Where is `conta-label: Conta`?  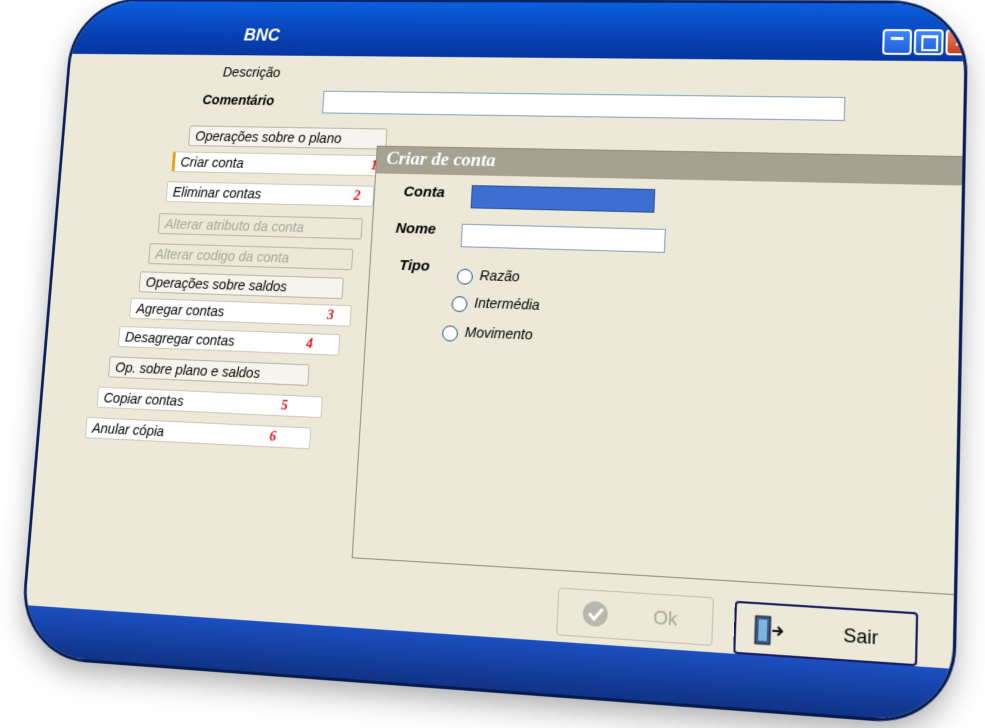
conta-label: Conta is located at coordinates (424, 192).